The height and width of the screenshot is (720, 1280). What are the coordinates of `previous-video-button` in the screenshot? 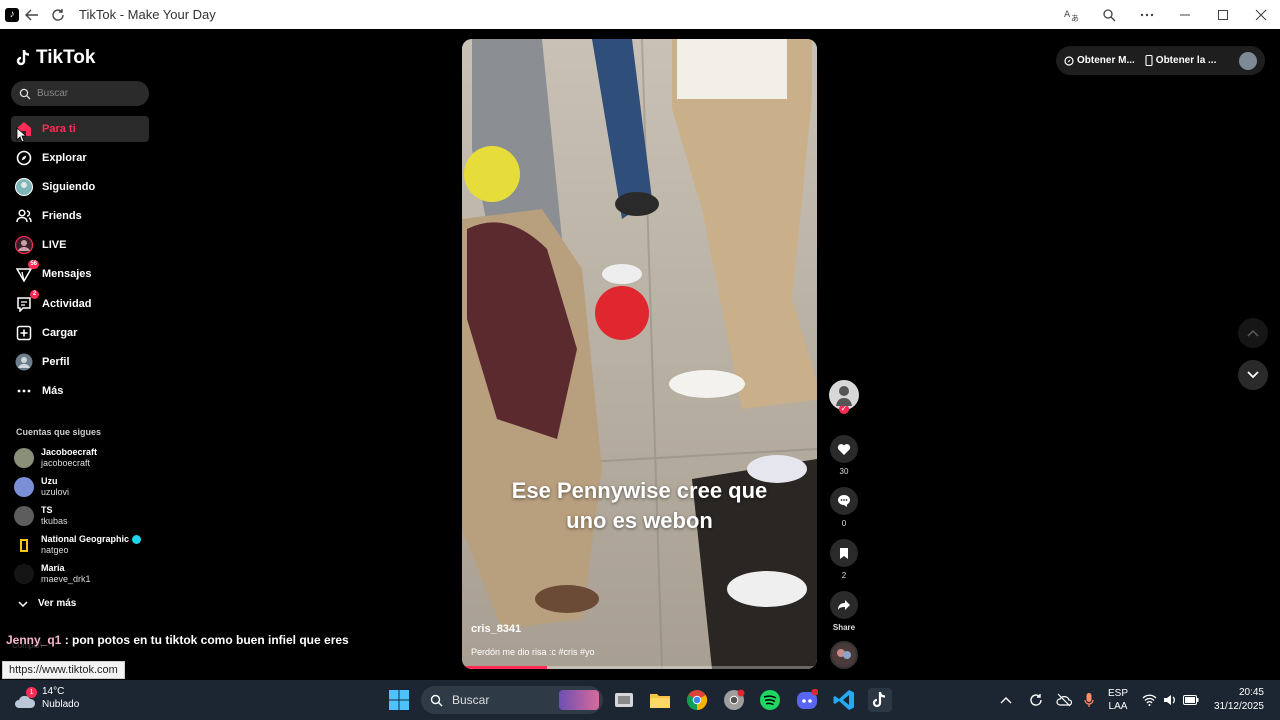 It's located at (1253, 333).